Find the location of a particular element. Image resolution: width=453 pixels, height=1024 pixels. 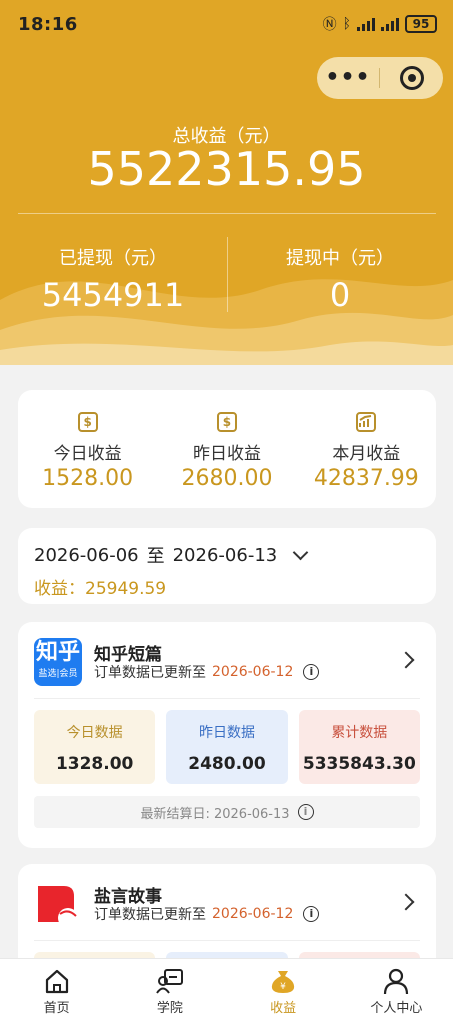

zhihu-logo-icon: 知乎 盐选|会员 is located at coordinates (58, 662).